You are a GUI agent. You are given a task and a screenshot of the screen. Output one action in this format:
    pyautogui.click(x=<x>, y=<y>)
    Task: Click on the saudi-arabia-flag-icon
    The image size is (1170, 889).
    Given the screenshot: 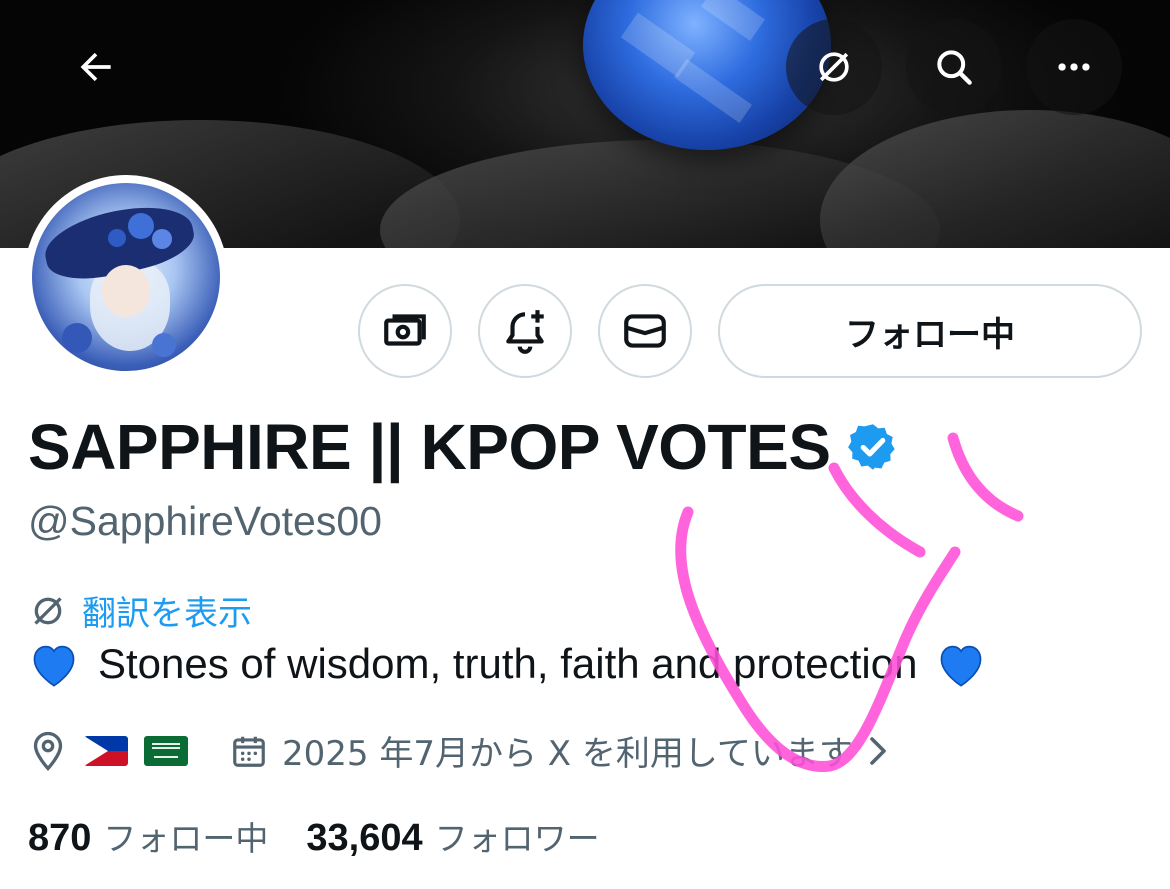 What is the action you would take?
    pyautogui.click(x=166, y=750)
    